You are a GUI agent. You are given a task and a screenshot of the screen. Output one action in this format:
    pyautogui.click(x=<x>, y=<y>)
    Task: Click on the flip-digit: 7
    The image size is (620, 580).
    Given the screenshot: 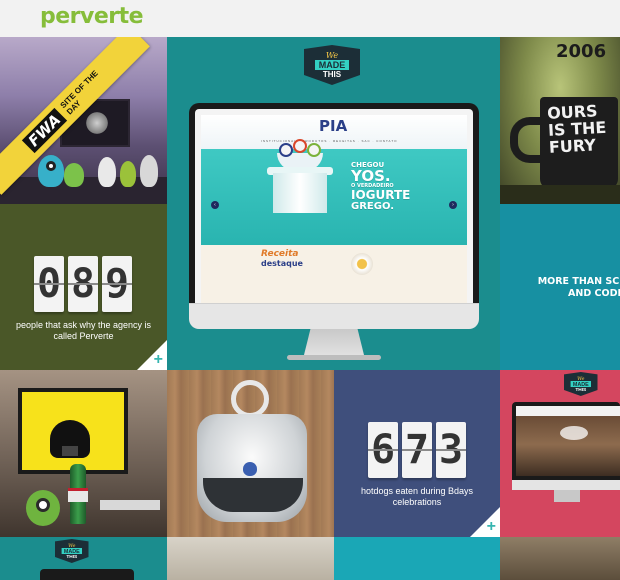 What is the action you would take?
    pyautogui.click(x=417, y=450)
    